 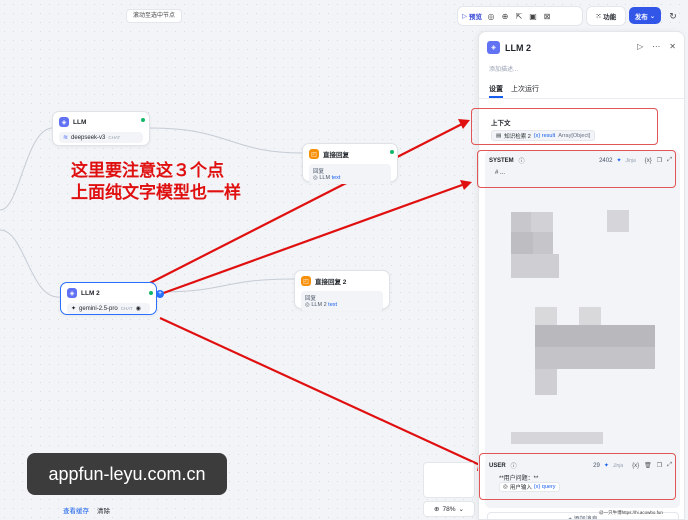 What do you see at coordinates (525, 91) in the screenshot?
I see `tab-last-run: 上次运行` at bounding box center [525, 91].